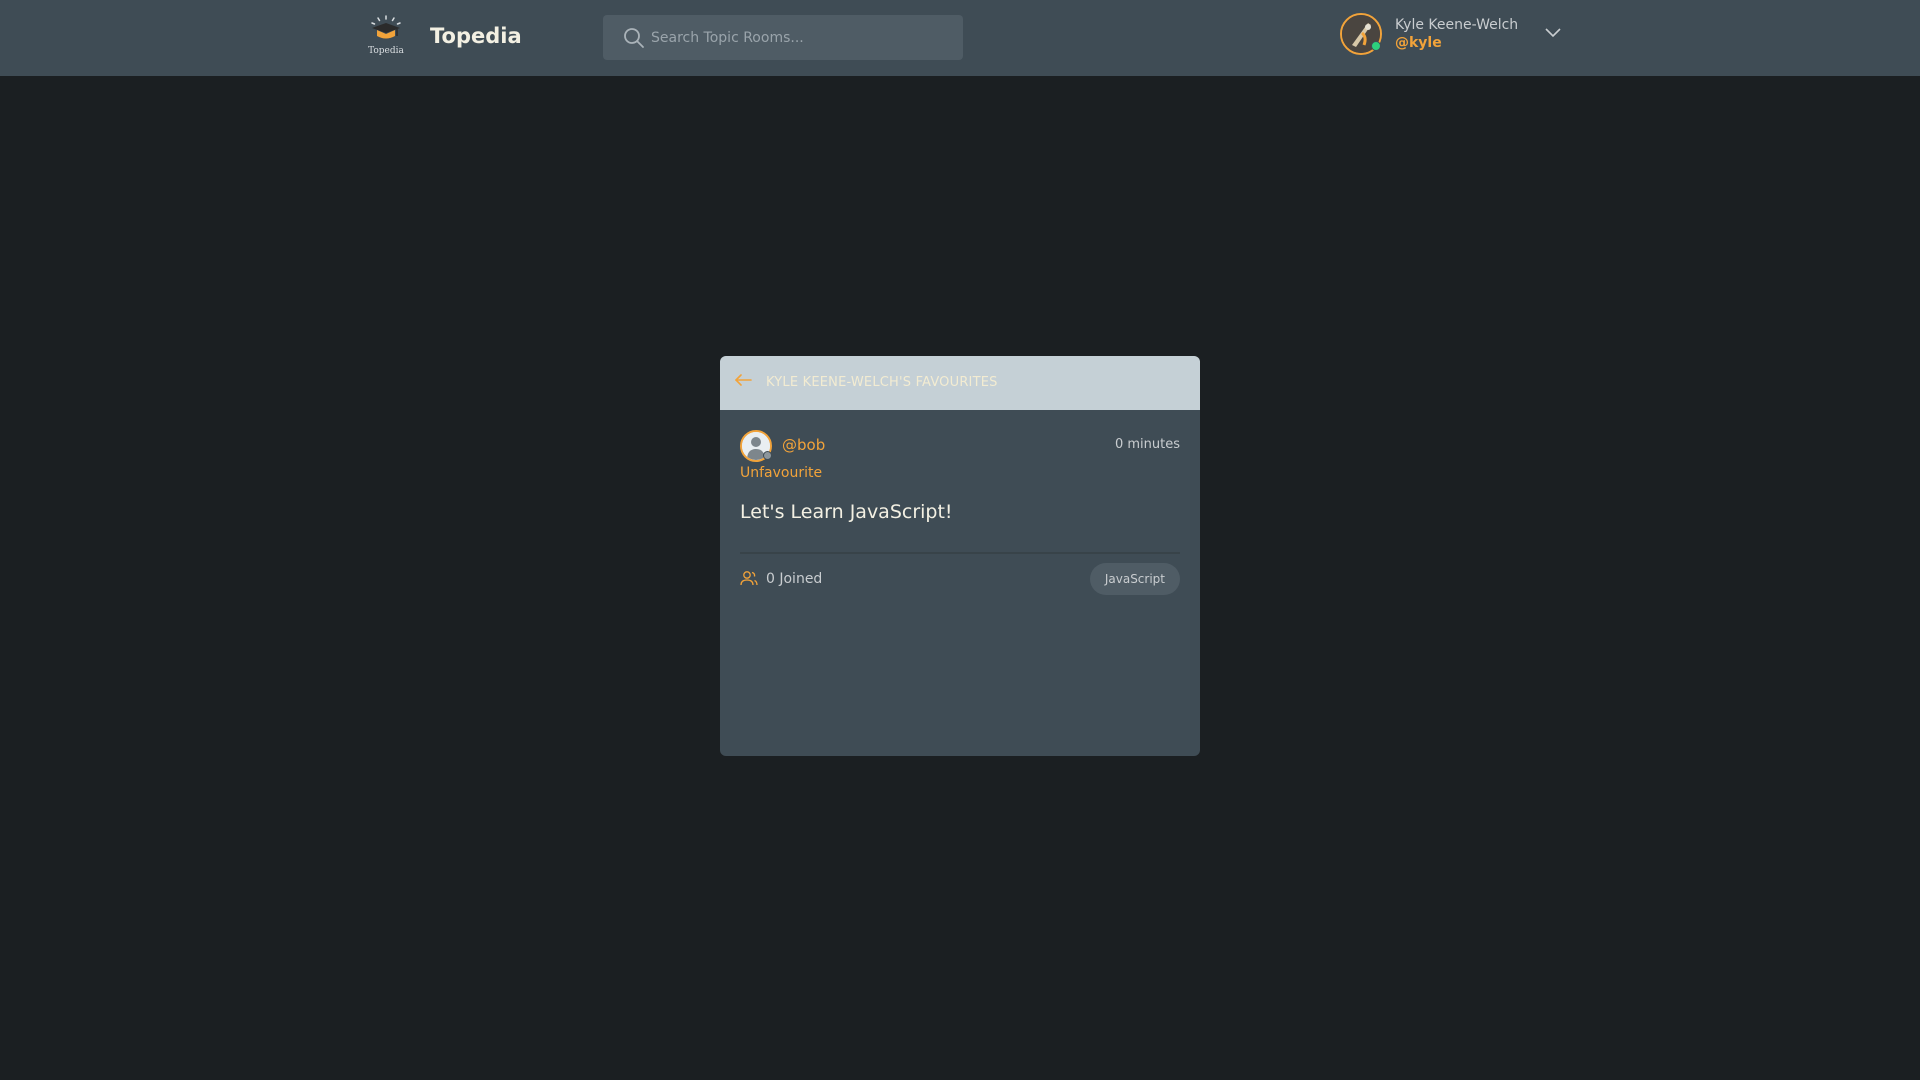 The image size is (1920, 1080). I want to click on room-time: 0 minutes, so click(1147, 444).